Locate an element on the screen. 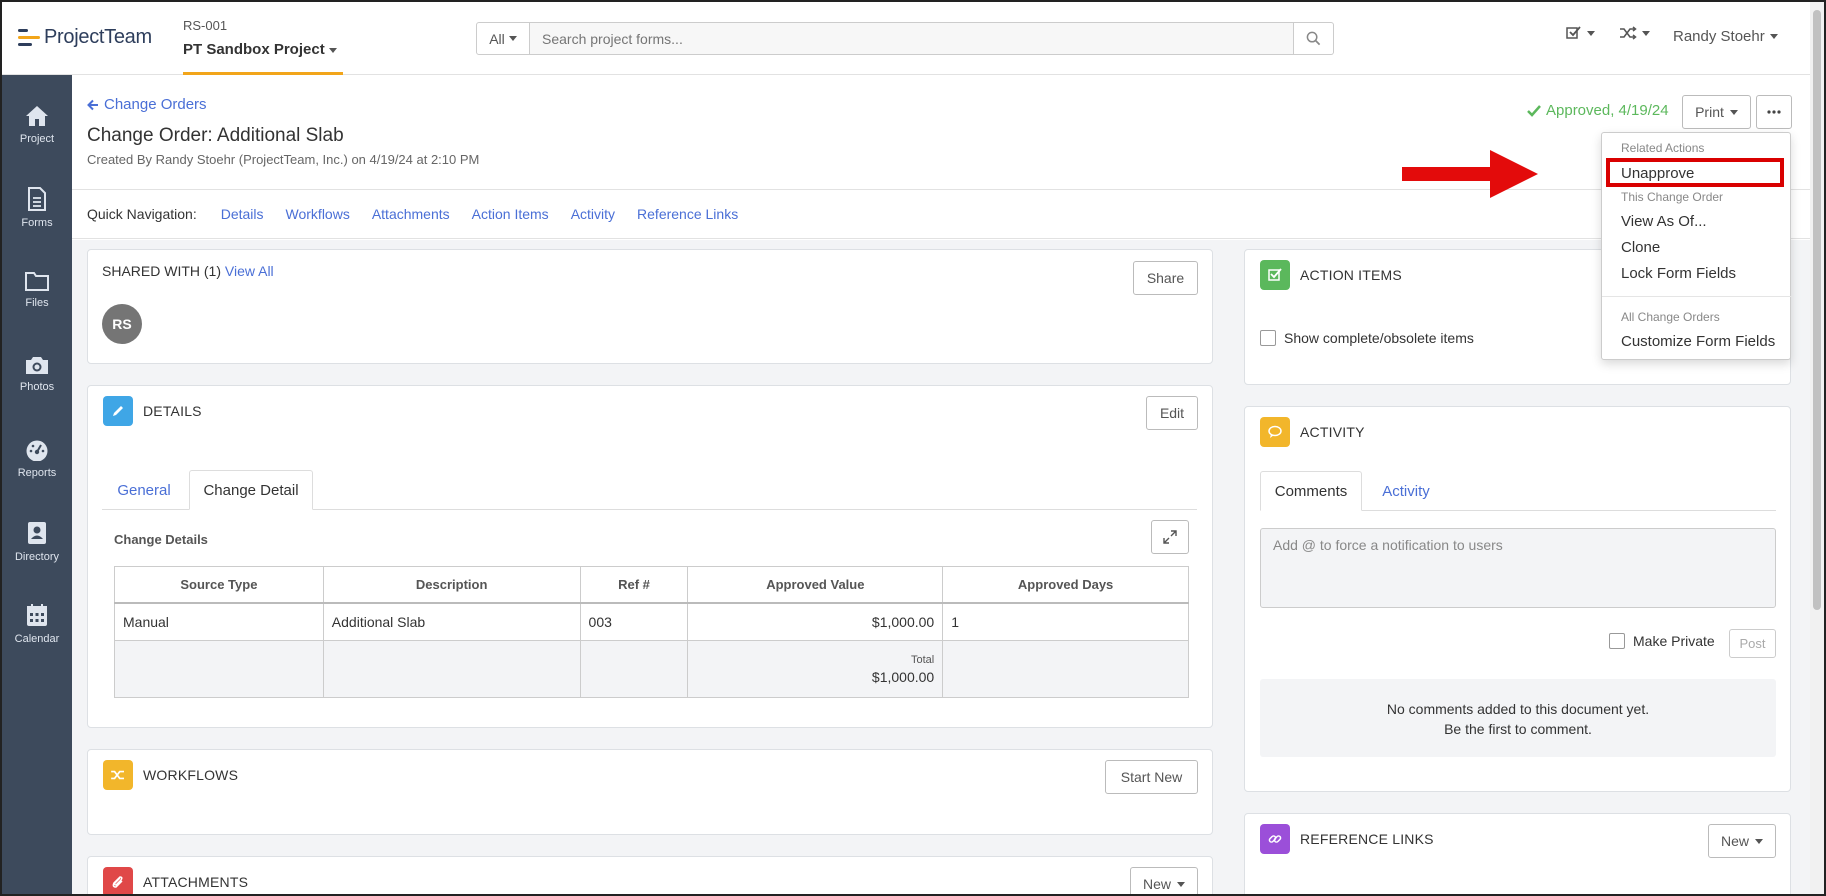  post-label: Post is located at coordinates (1752, 643).